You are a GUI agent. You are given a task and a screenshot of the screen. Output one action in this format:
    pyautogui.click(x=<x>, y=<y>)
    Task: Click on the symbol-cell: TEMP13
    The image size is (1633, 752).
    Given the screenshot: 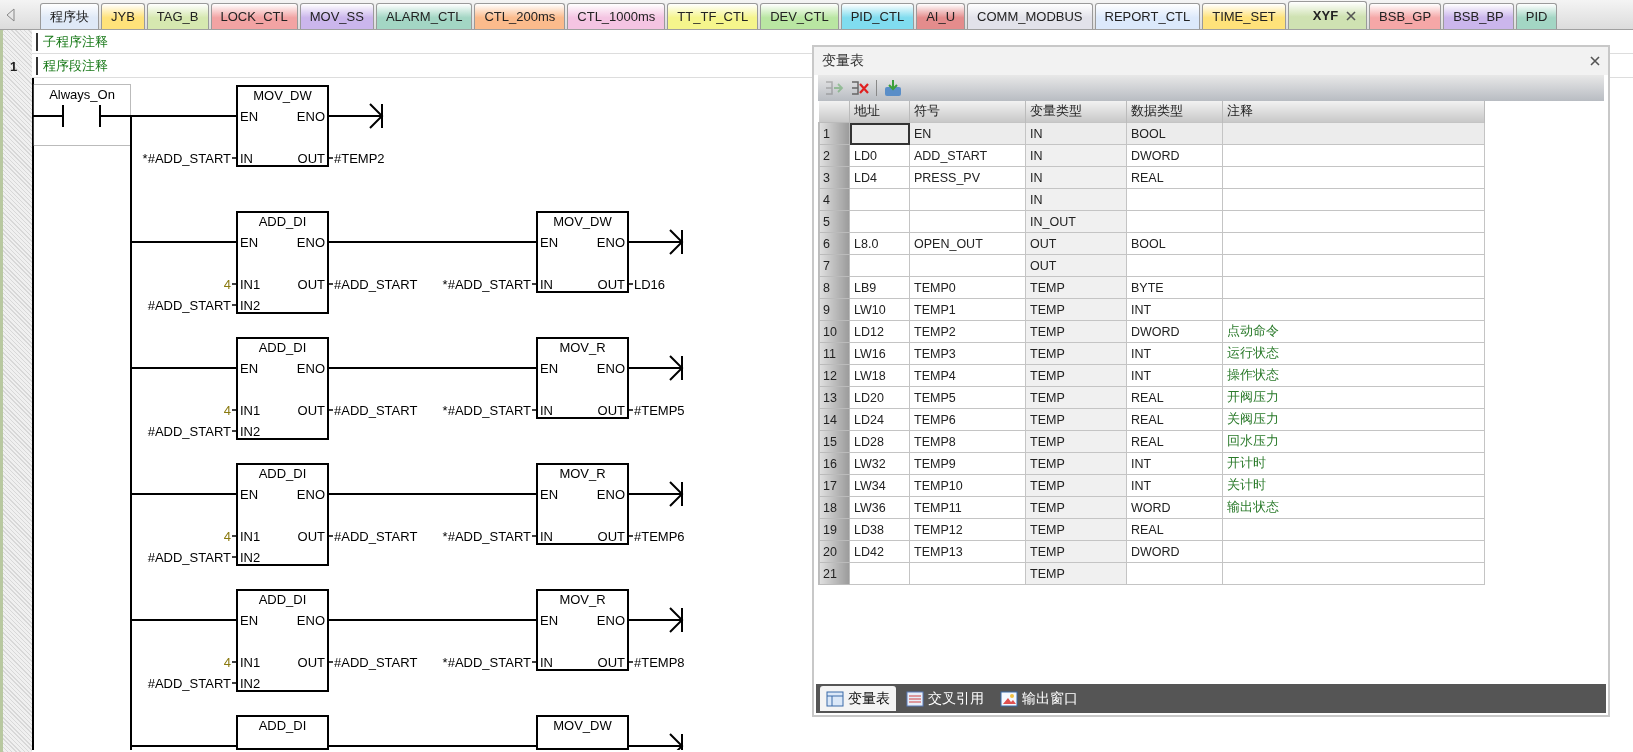 What is the action you would take?
    pyautogui.click(x=967, y=551)
    